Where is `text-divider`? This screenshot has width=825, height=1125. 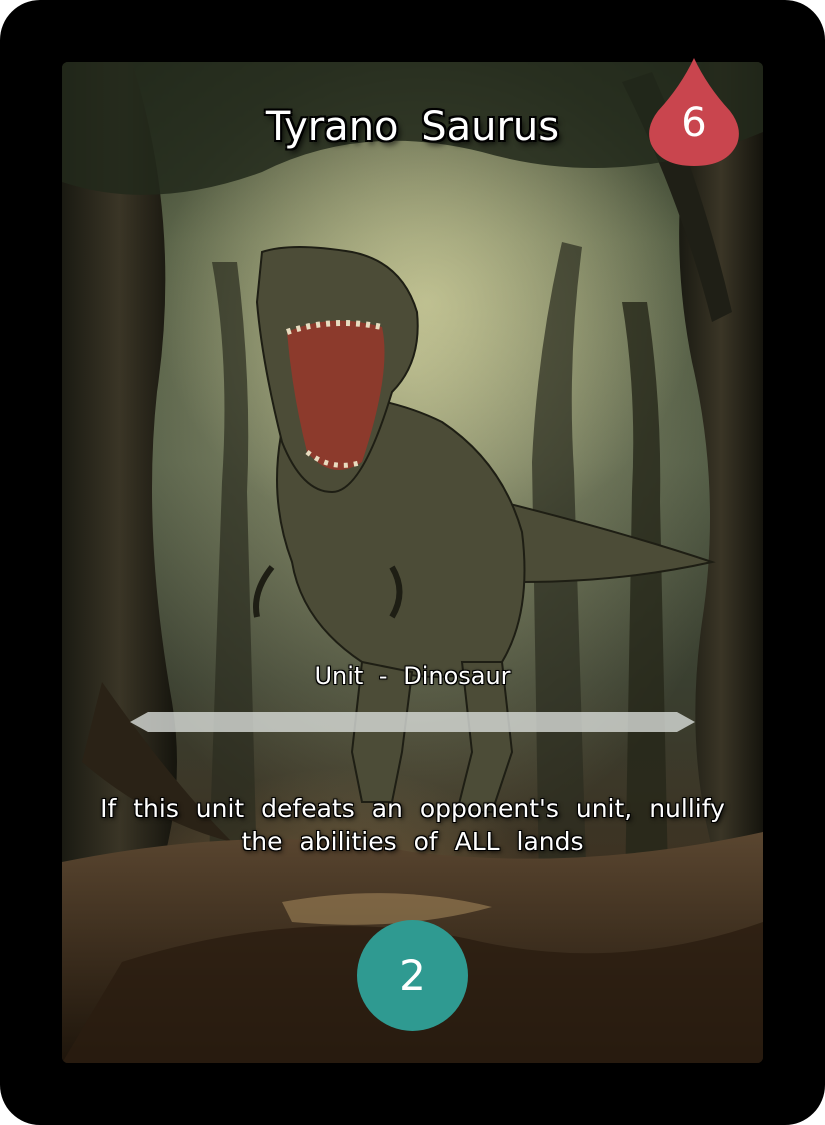
text-divider is located at coordinates (412, 722).